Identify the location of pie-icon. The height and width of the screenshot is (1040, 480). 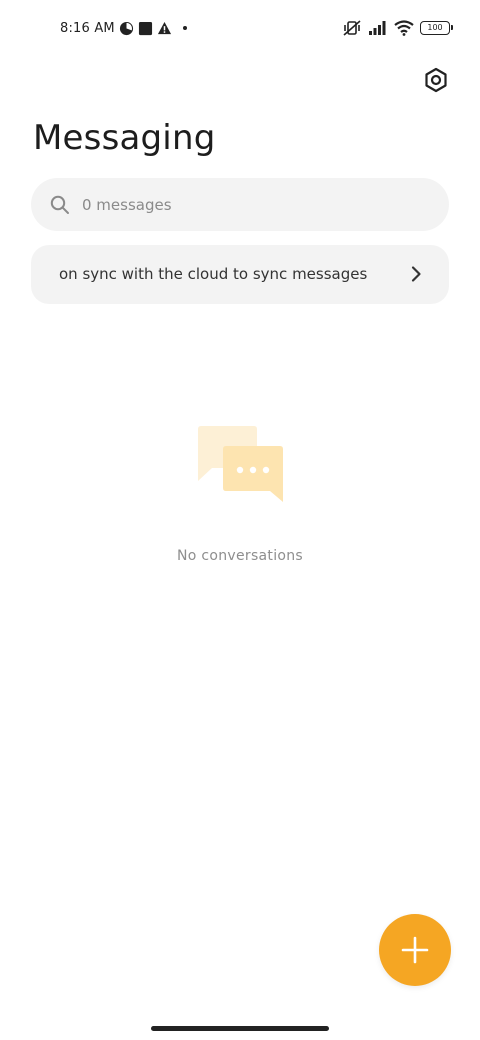
(126, 28).